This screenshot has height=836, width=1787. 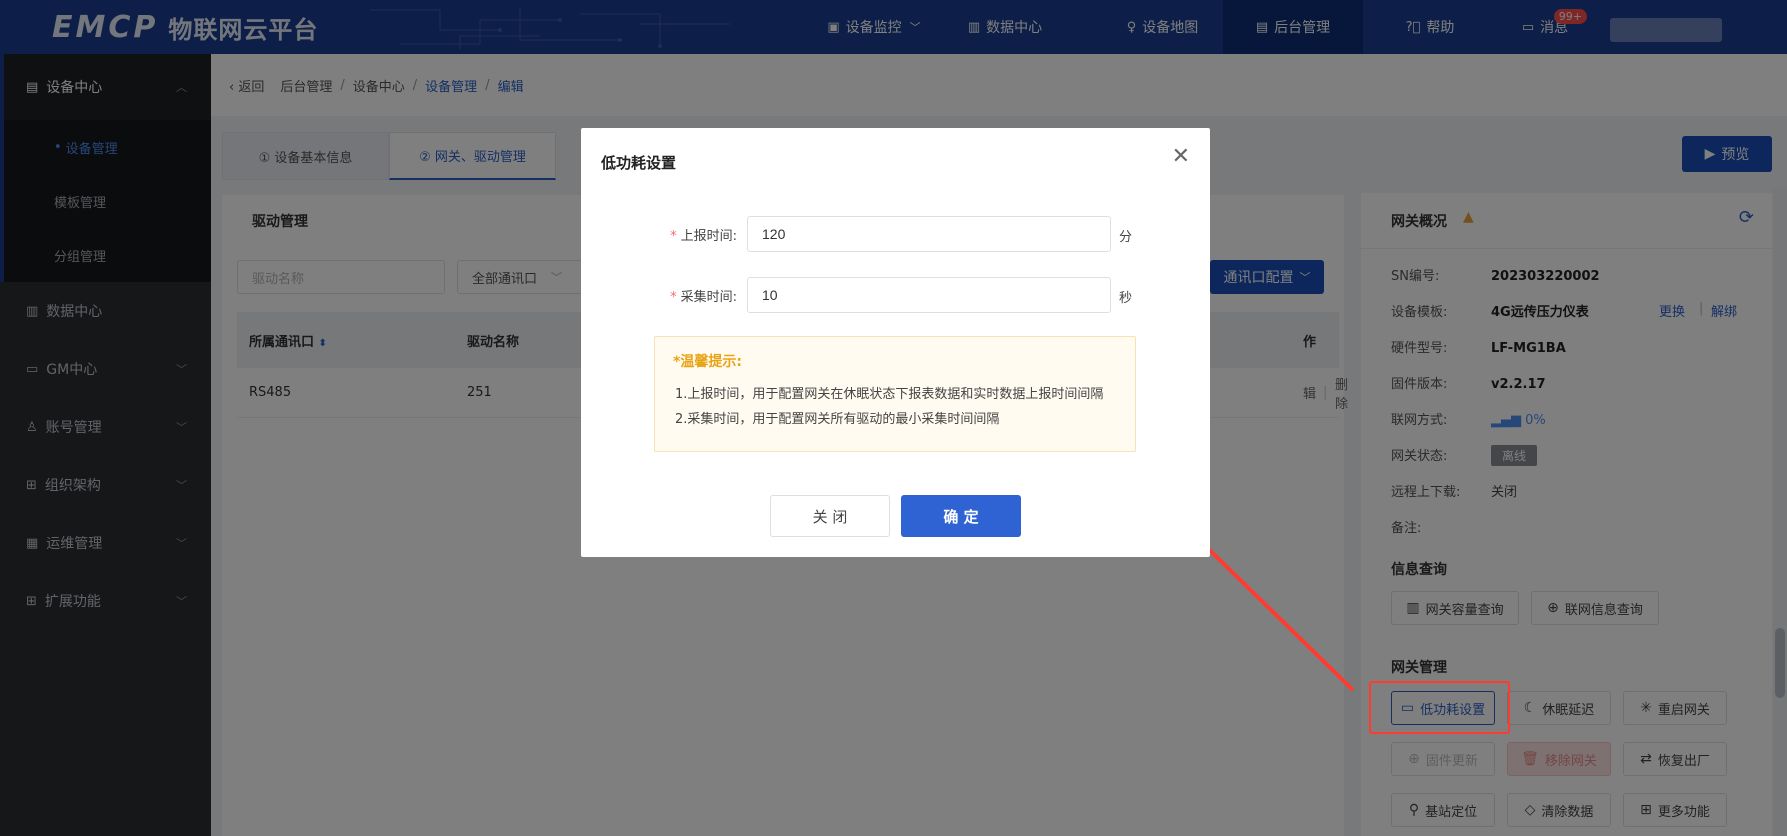 What do you see at coordinates (708, 297) in the screenshot?
I see `label-text: 采集时间:` at bounding box center [708, 297].